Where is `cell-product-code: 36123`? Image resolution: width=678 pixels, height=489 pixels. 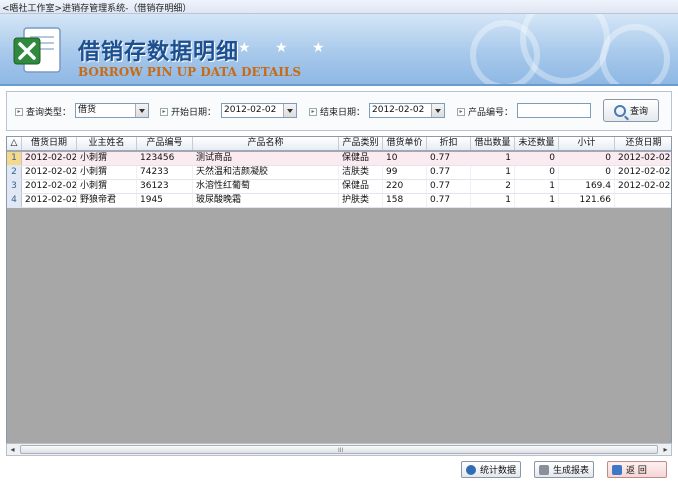 cell-product-code: 36123 is located at coordinates (165, 186).